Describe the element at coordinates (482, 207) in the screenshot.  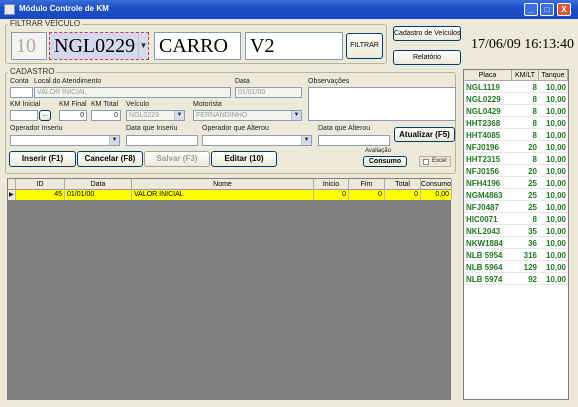
I see `side-cell-placa: NFJ0487` at that location.